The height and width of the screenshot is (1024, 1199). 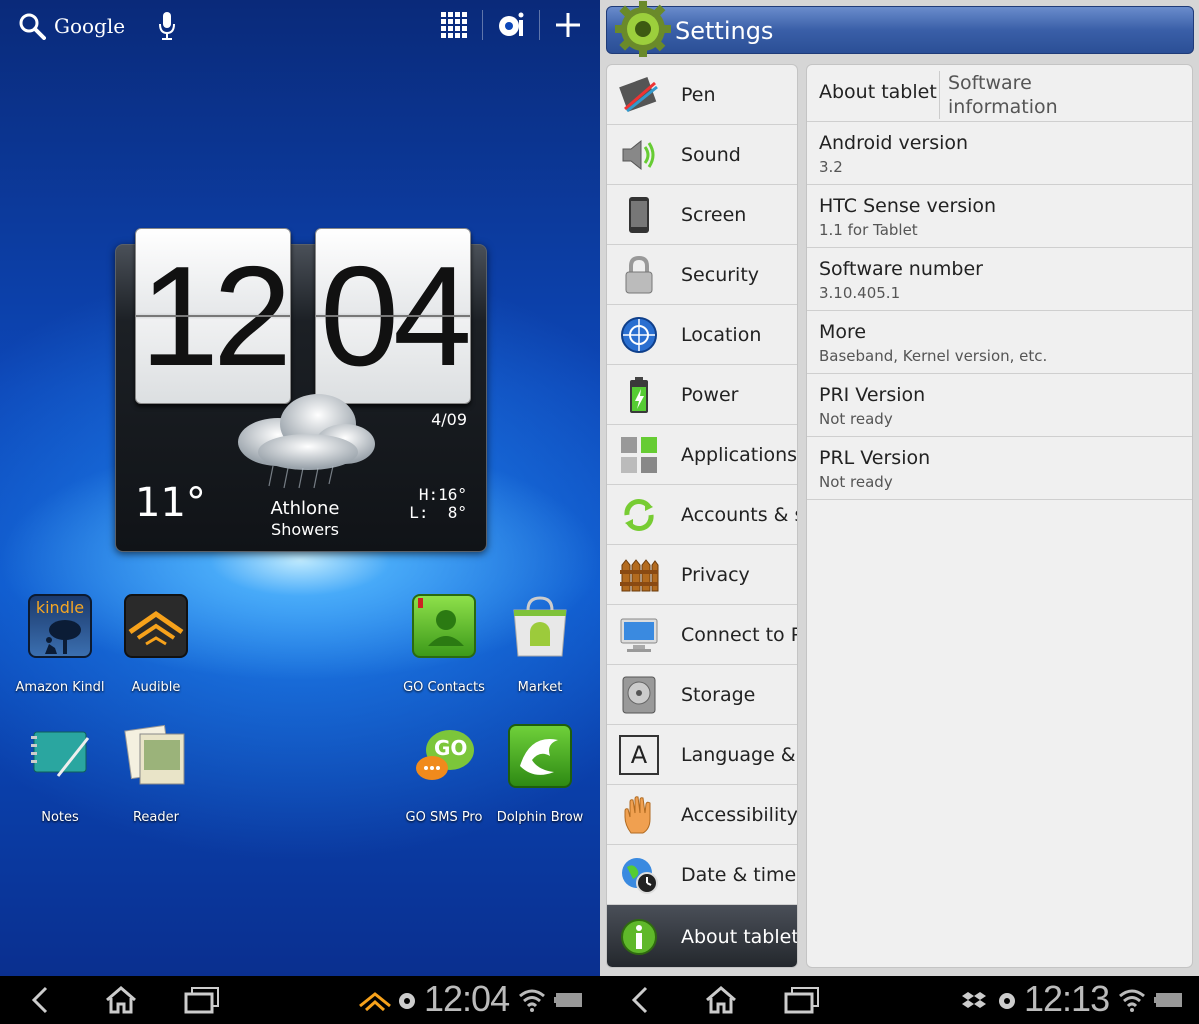 What do you see at coordinates (467, 998) in the screenshot?
I see `status-clock: 12:04` at bounding box center [467, 998].